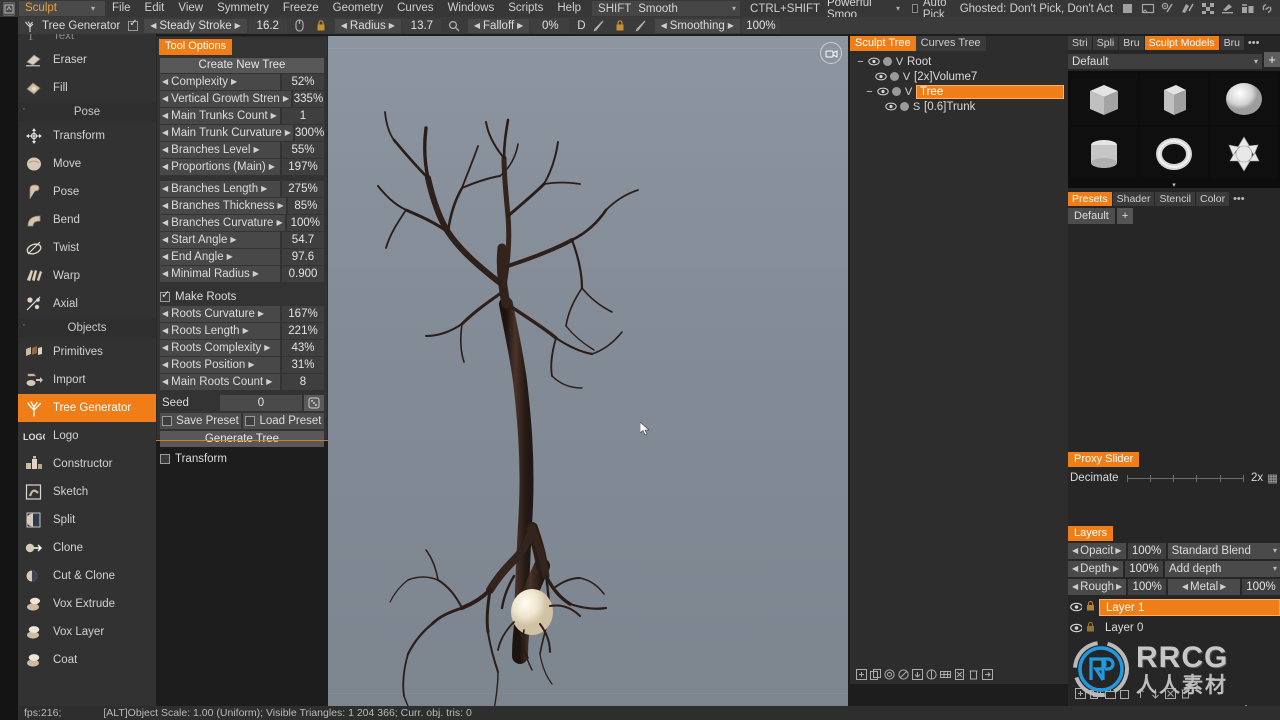 Image resolution: width=1280 pixels, height=720 pixels. I want to click on radius-spinner: ◀ Radius ▶, so click(367, 25).